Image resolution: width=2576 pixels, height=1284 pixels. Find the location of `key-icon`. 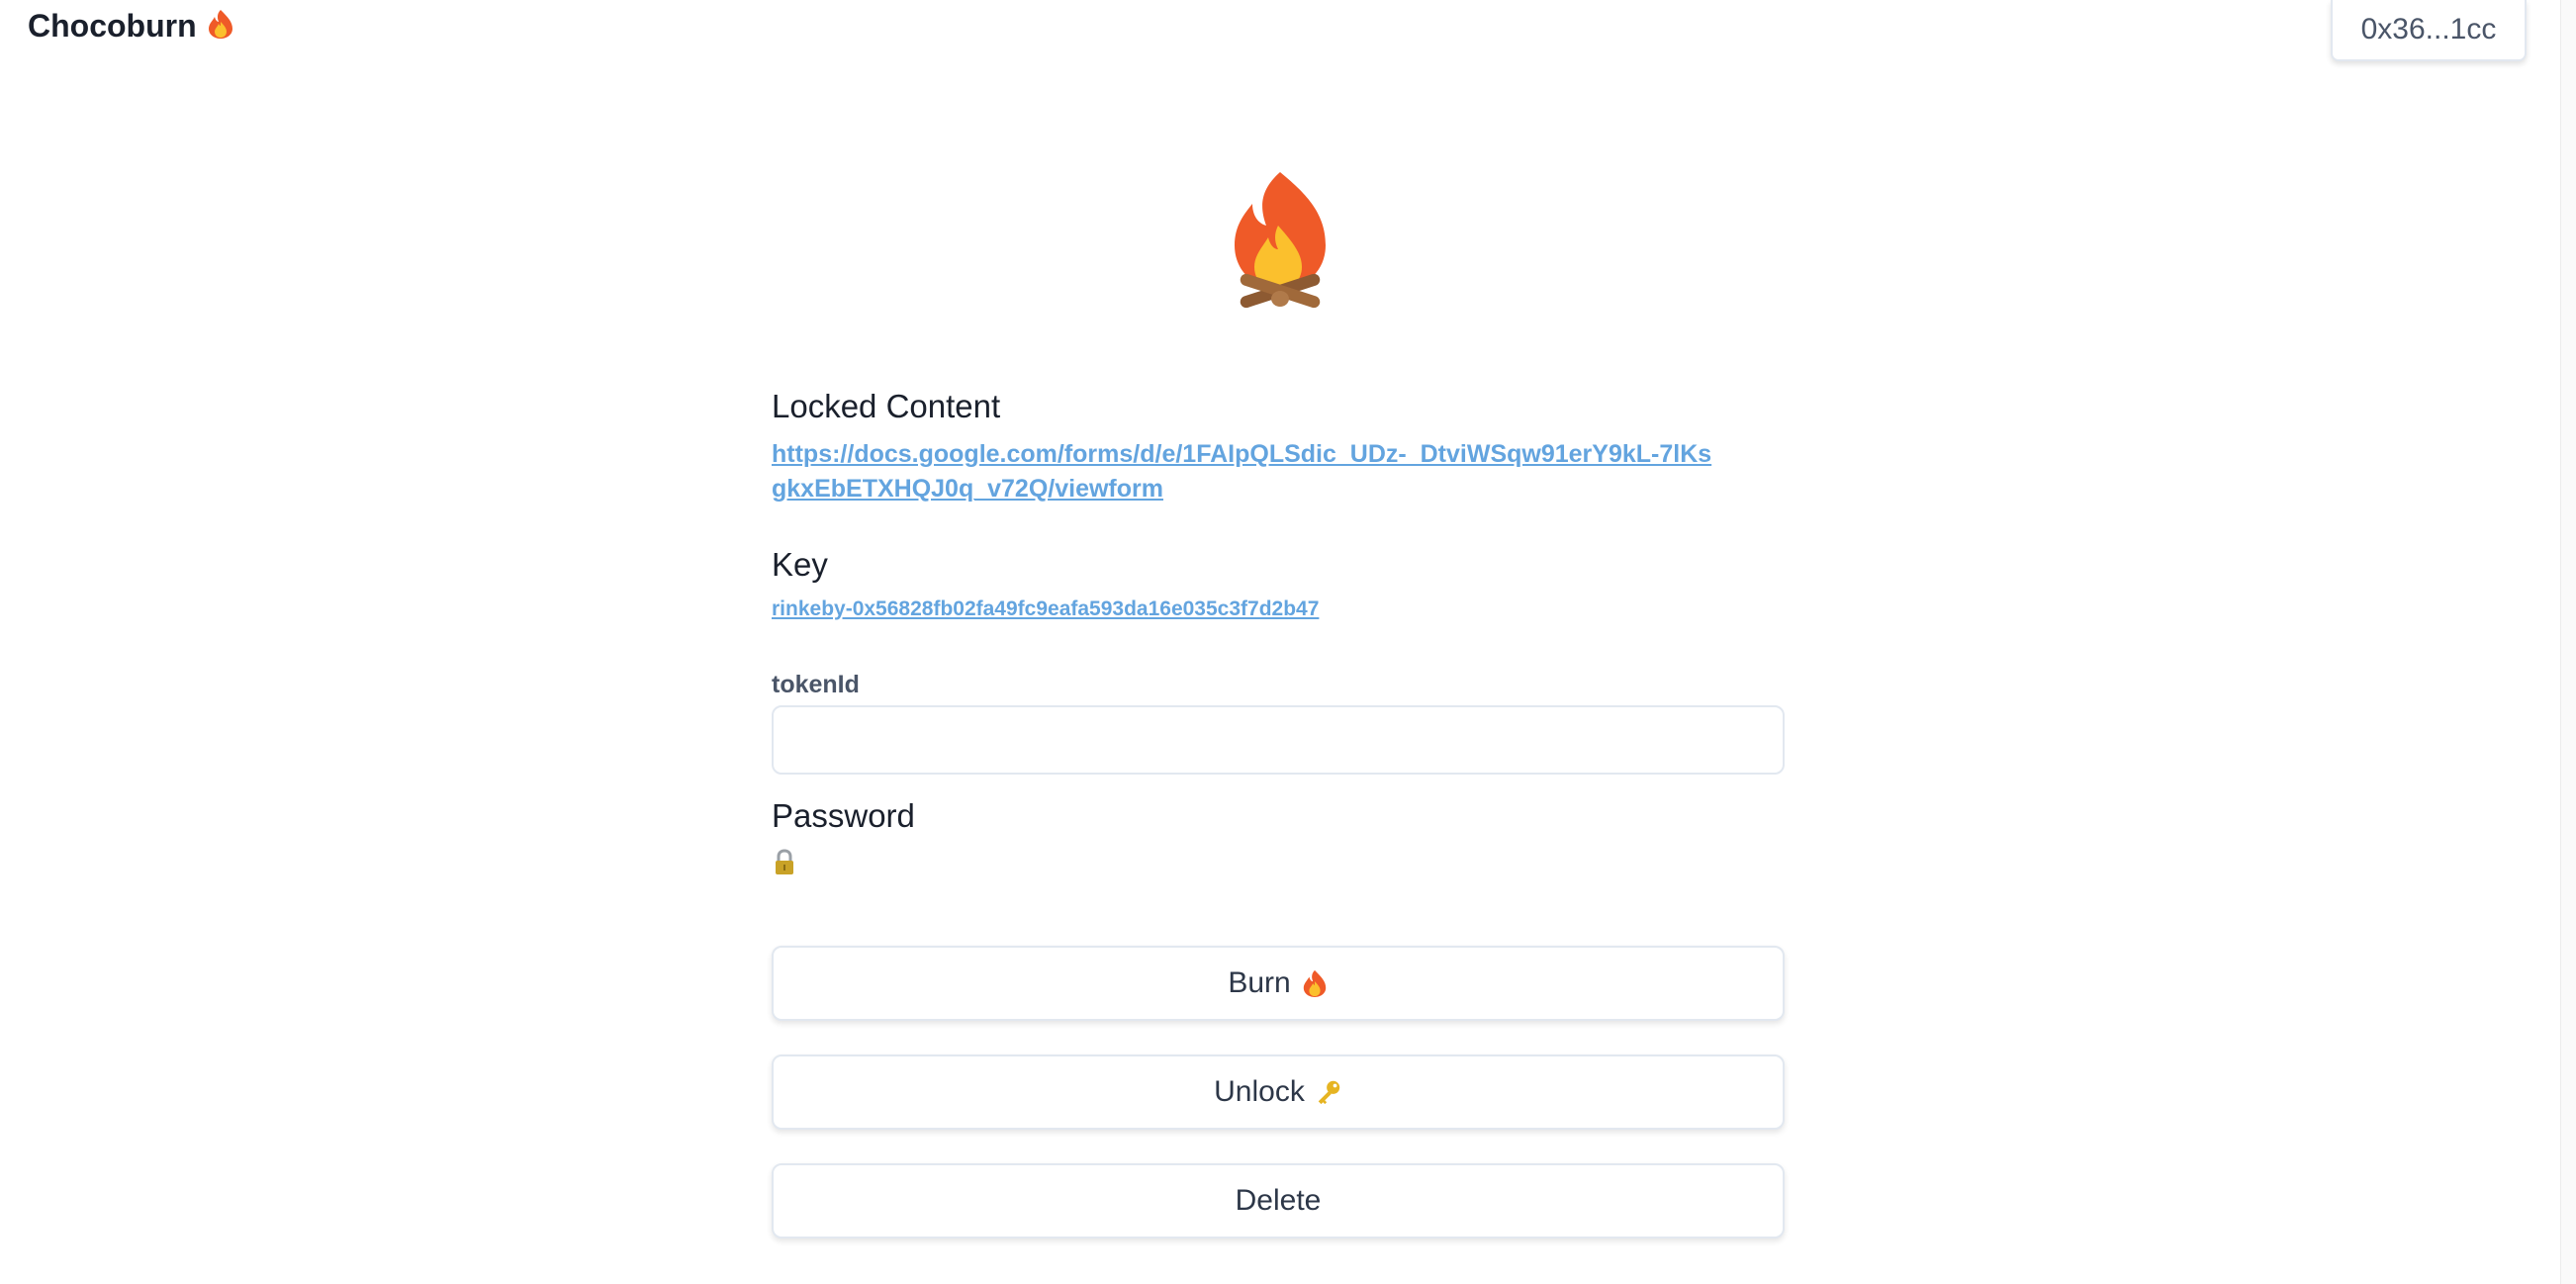

key-icon is located at coordinates (1329, 1092).